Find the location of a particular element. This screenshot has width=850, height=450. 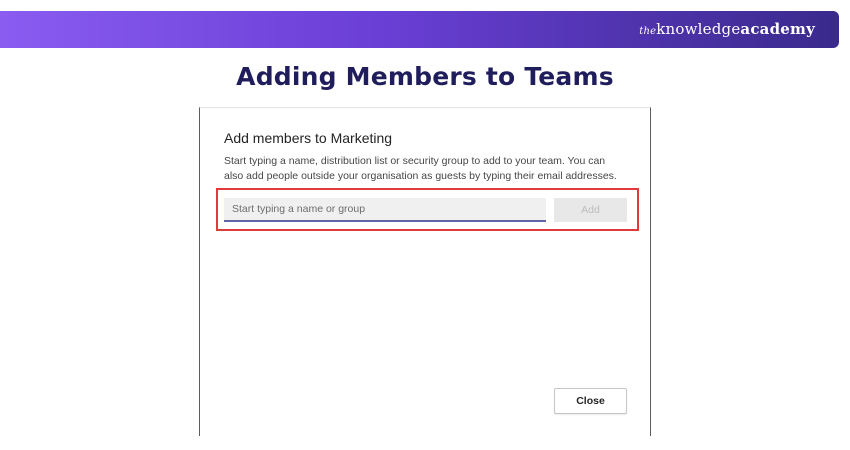

header-banner: theknowledgeacademy is located at coordinates (419, 29).